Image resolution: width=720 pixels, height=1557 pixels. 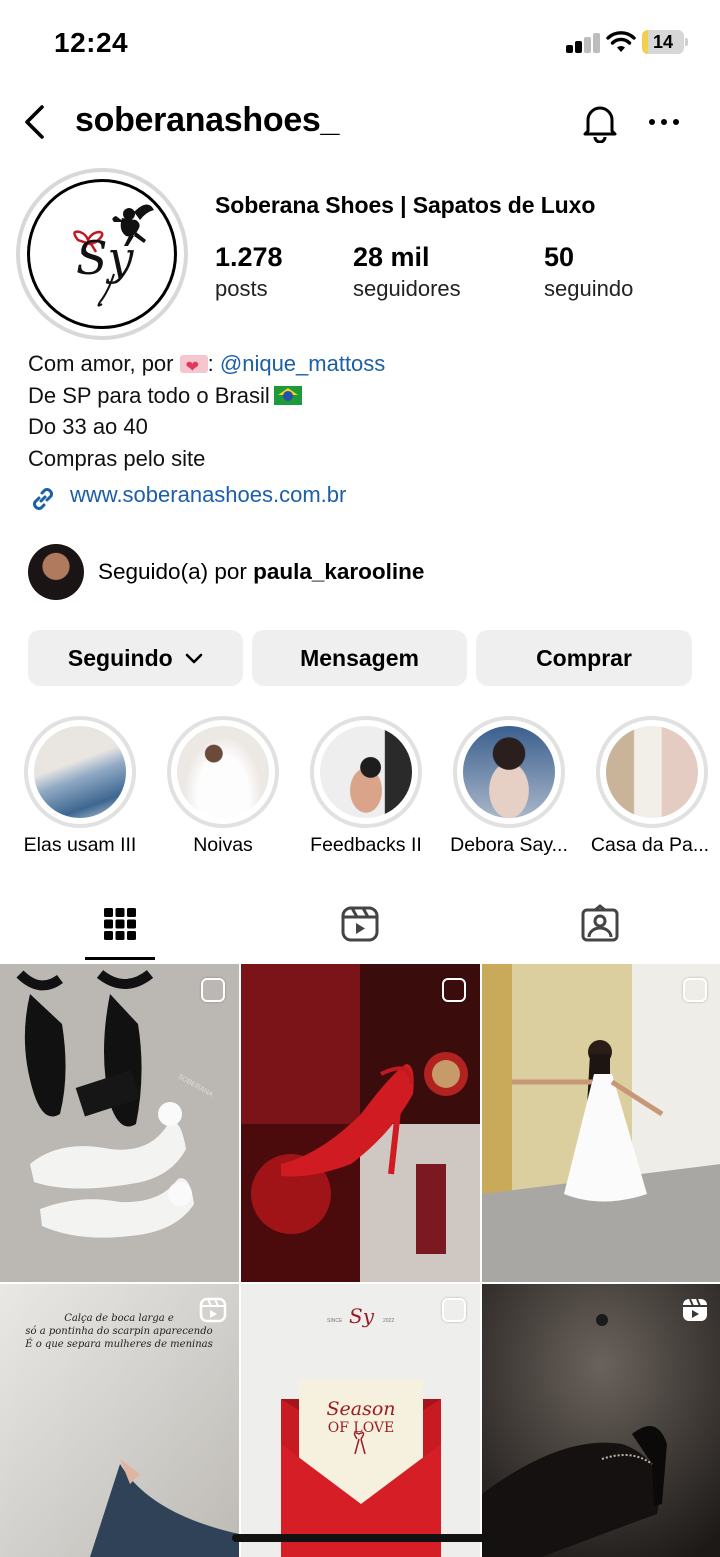 What do you see at coordinates (664, 122) in the screenshot?
I see `more-options-icon` at bounding box center [664, 122].